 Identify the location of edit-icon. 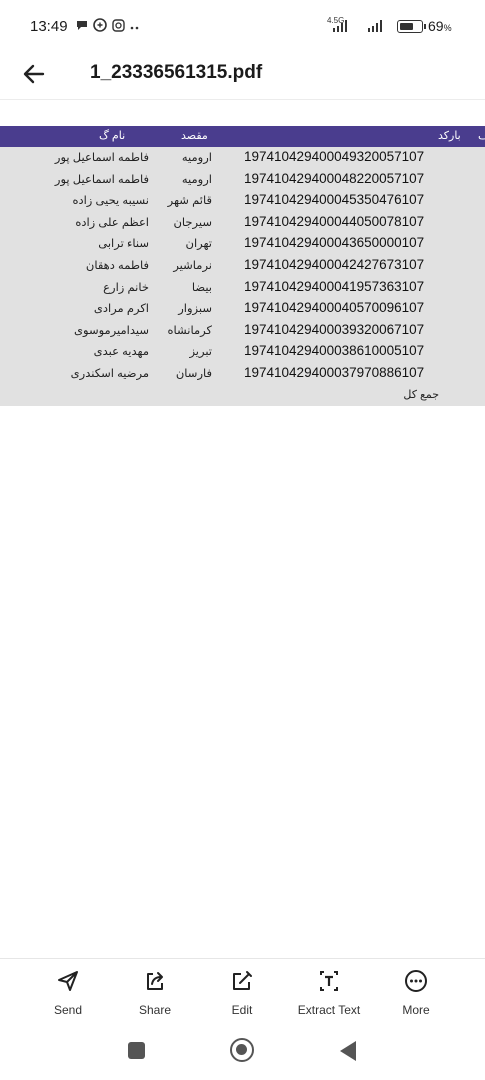
(242, 980).